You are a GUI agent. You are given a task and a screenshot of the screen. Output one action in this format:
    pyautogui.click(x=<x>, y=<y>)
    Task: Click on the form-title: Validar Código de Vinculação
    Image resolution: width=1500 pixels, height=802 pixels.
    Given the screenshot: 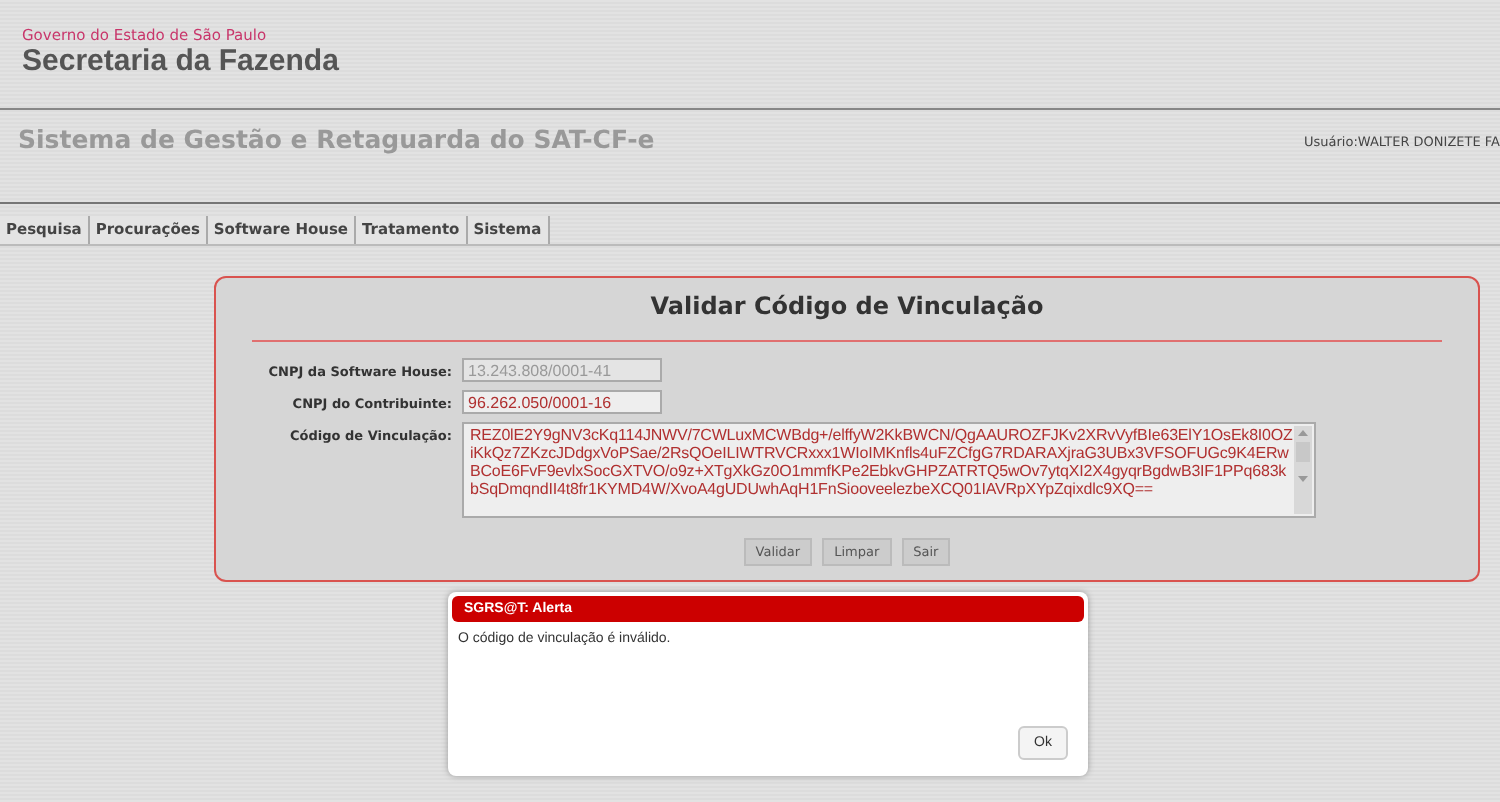 What is the action you would take?
    pyautogui.click(x=847, y=306)
    